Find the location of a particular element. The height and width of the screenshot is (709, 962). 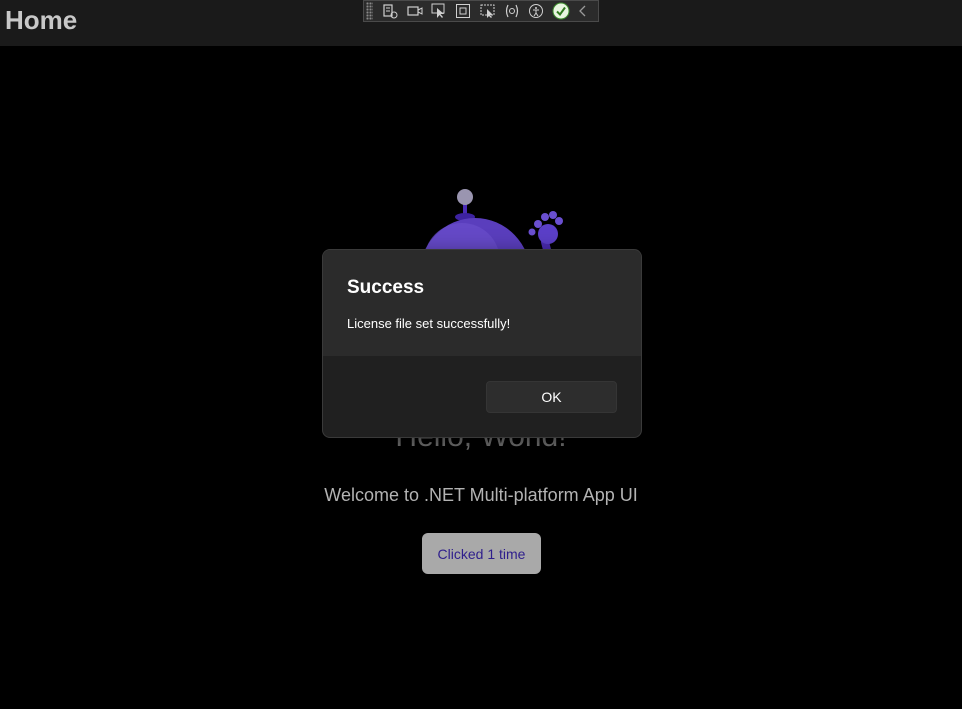

xaml-debug-toolbar is located at coordinates (481, 11).